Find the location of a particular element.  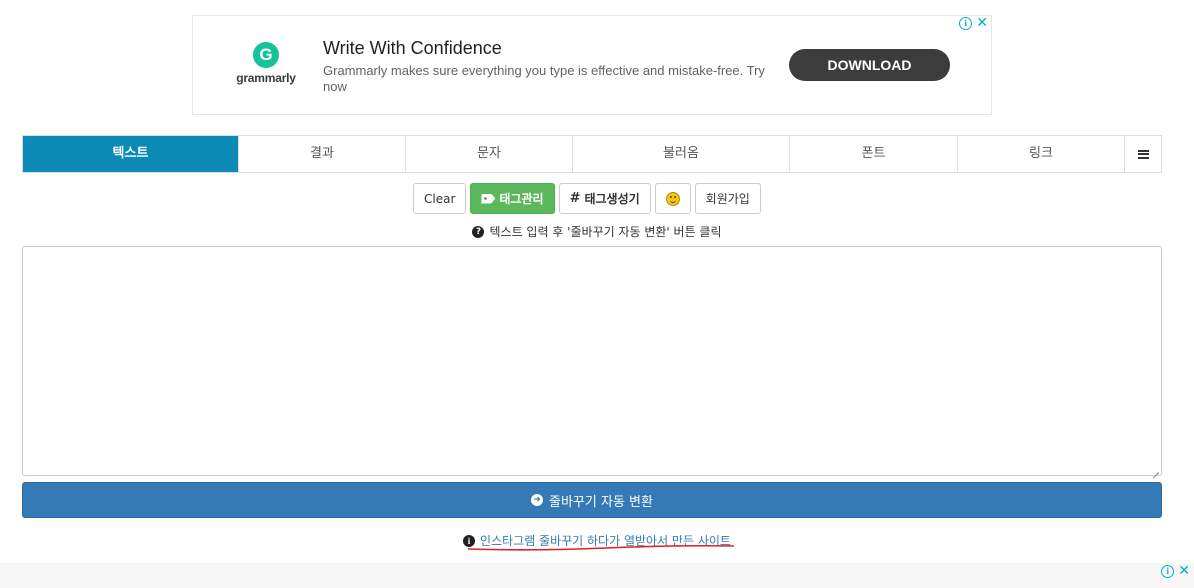

clear-button-label: Clear is located at coordinates (440, 198).